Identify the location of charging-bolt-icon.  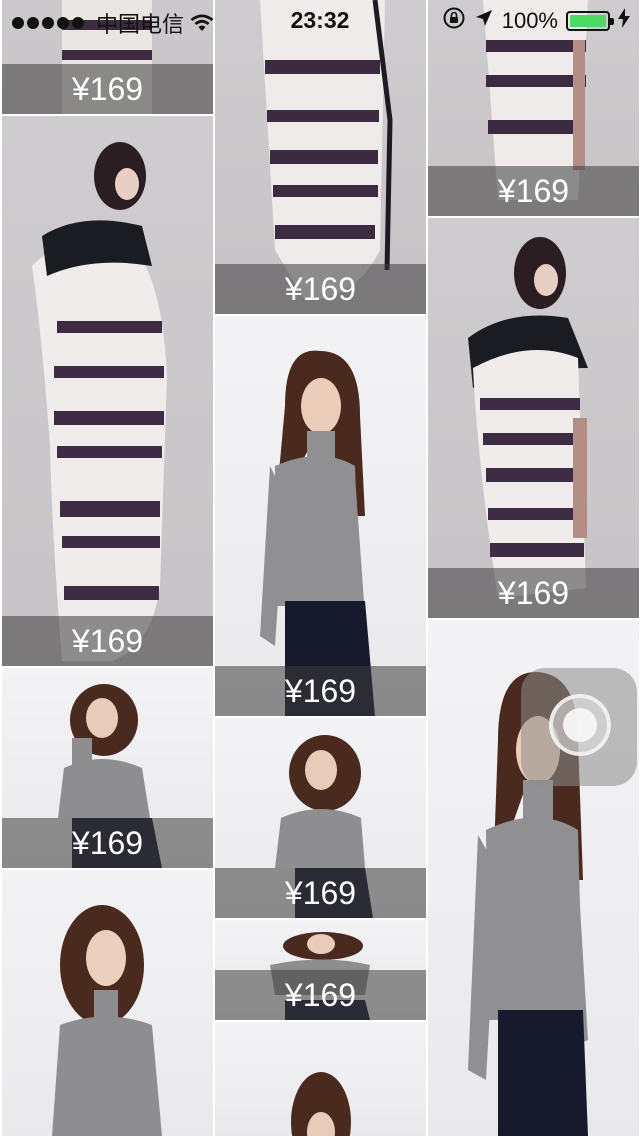
(624, 21).